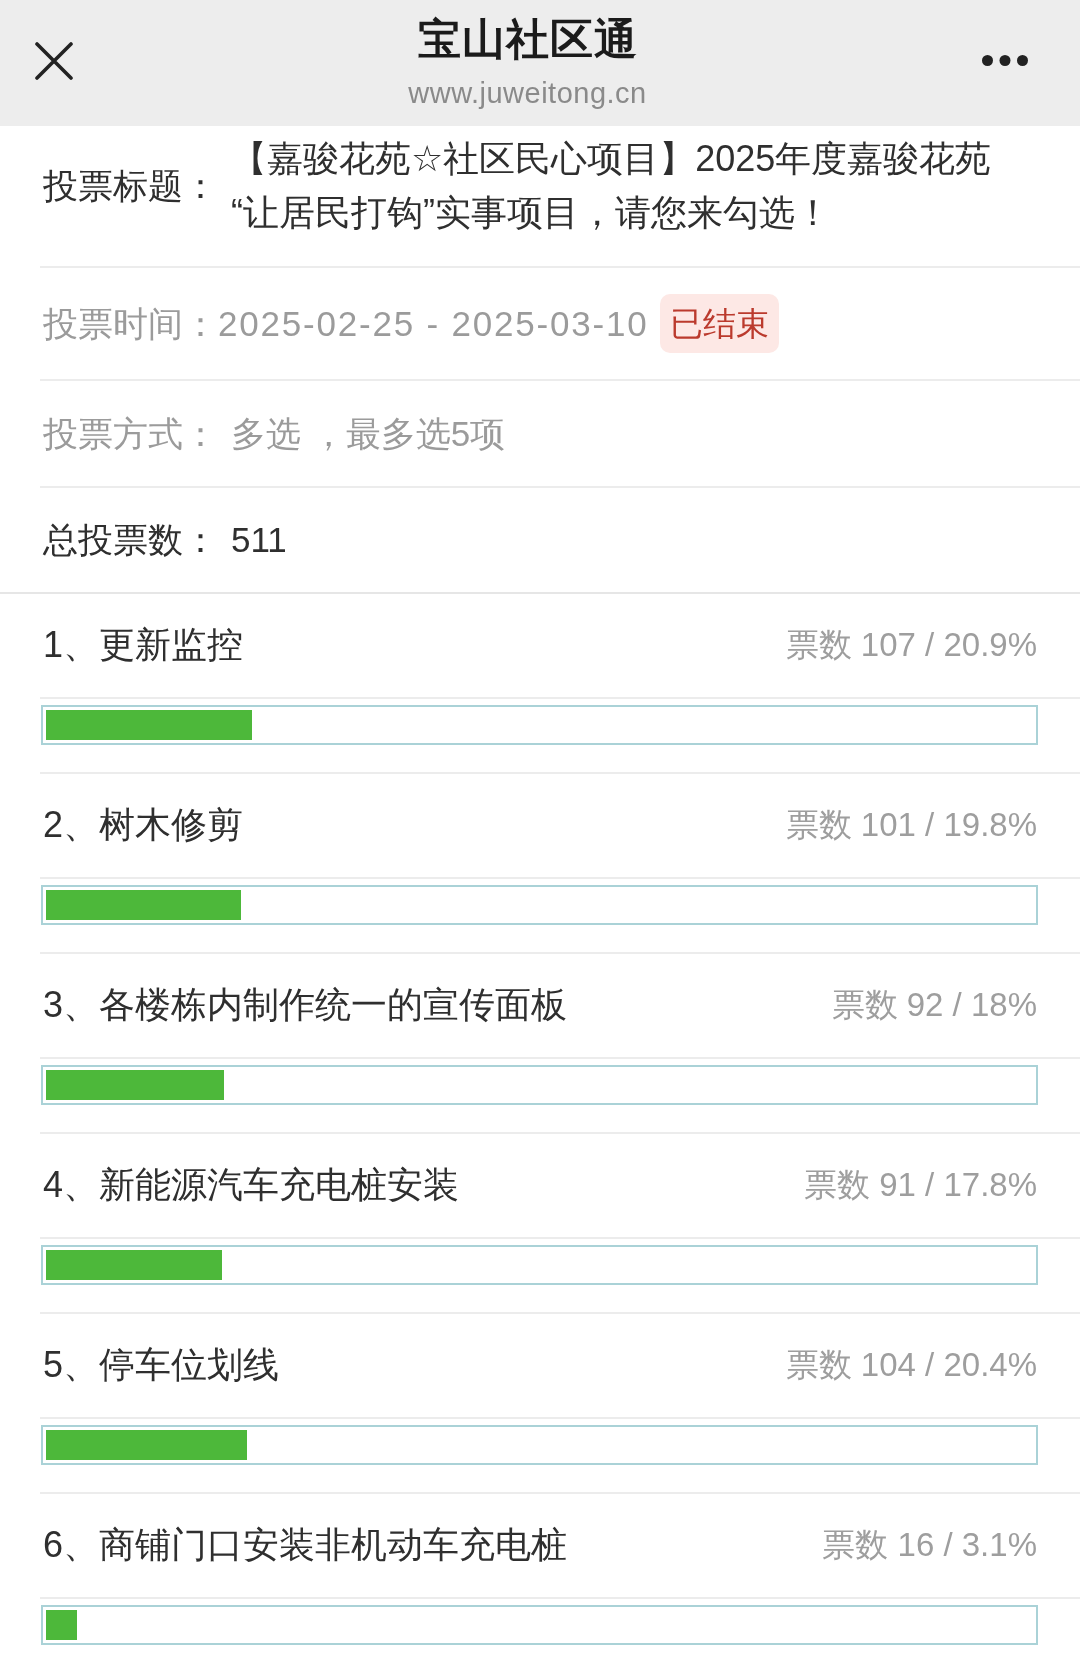  Describe the element at coordinates (911, 825) in the screenshot. I see `vote-count: 票数 101 / 19.8%` at that location.